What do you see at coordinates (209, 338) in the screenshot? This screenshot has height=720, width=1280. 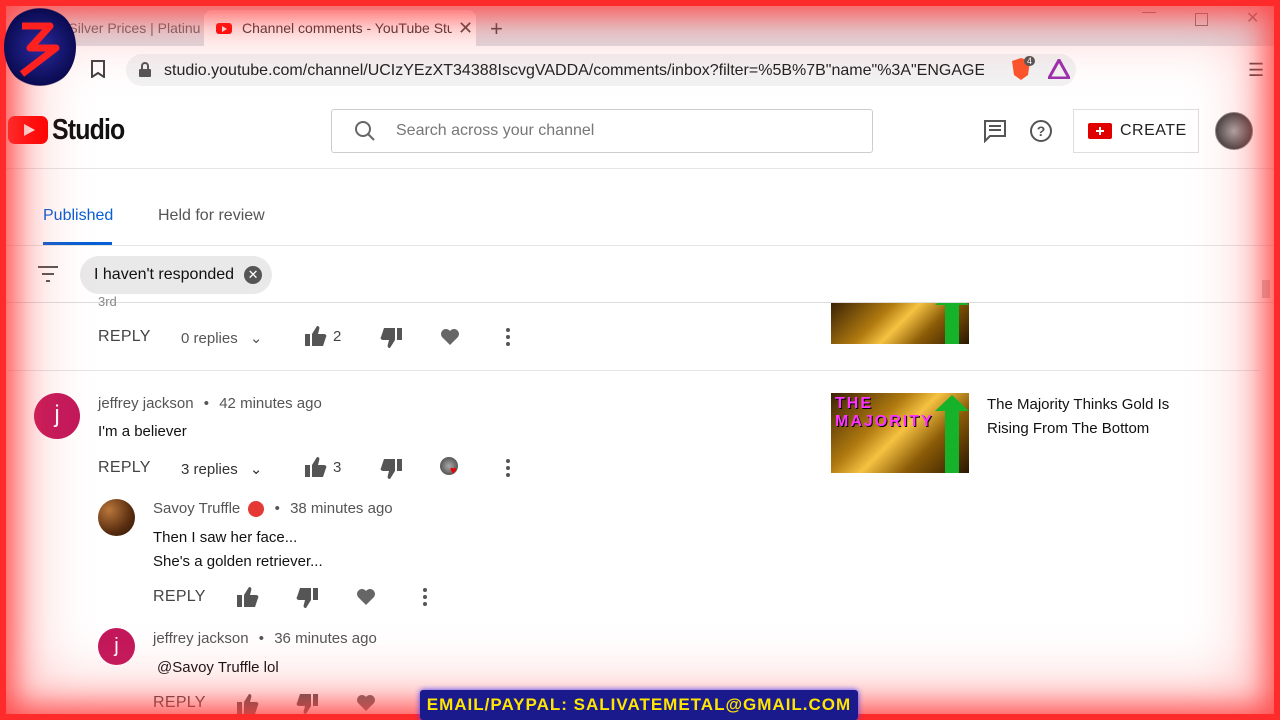 I see `replies-count: 0 replies` at bounding box center [209, 338].